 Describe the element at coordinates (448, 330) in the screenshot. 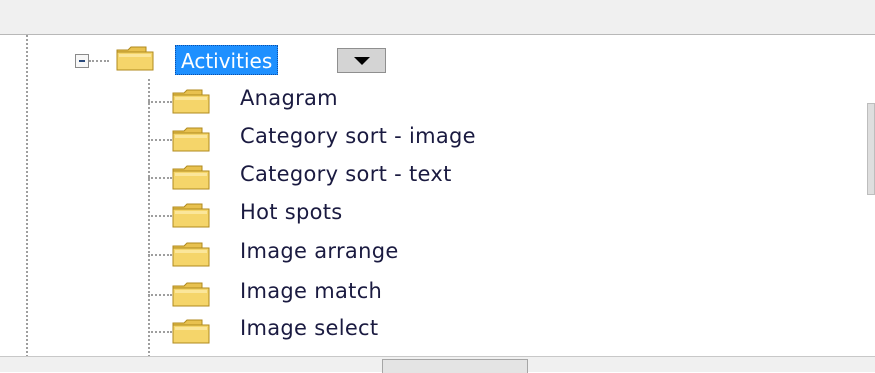

I see `tree-node-image-select: Image select` at that location.